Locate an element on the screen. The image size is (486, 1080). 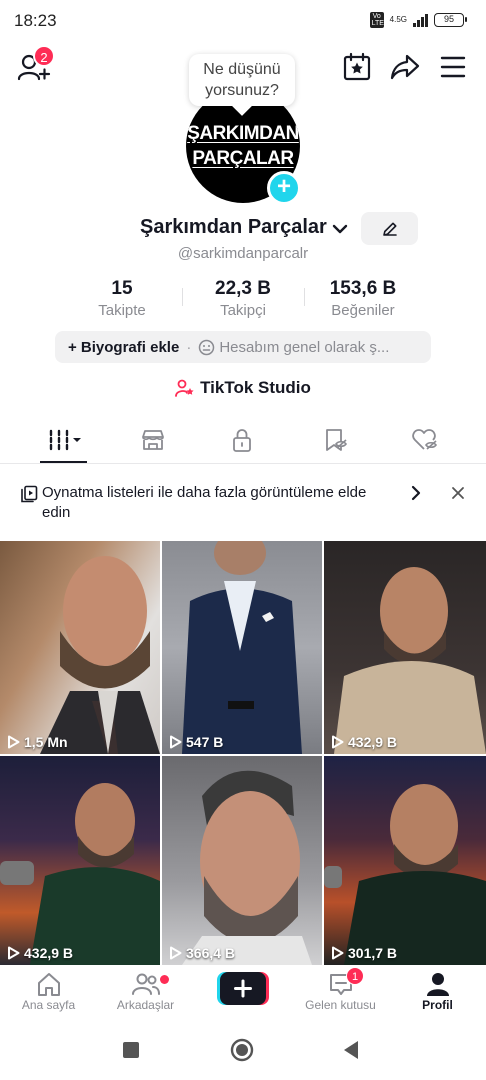
profile-icon is located at coordinates (437, 984).